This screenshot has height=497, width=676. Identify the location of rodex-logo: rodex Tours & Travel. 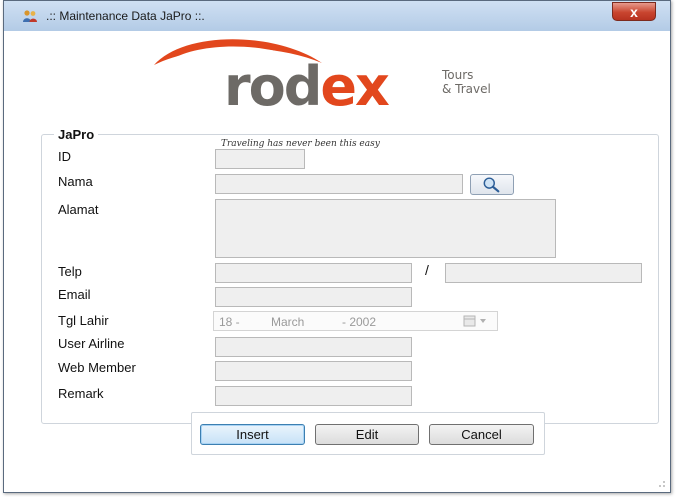
(322, 78).